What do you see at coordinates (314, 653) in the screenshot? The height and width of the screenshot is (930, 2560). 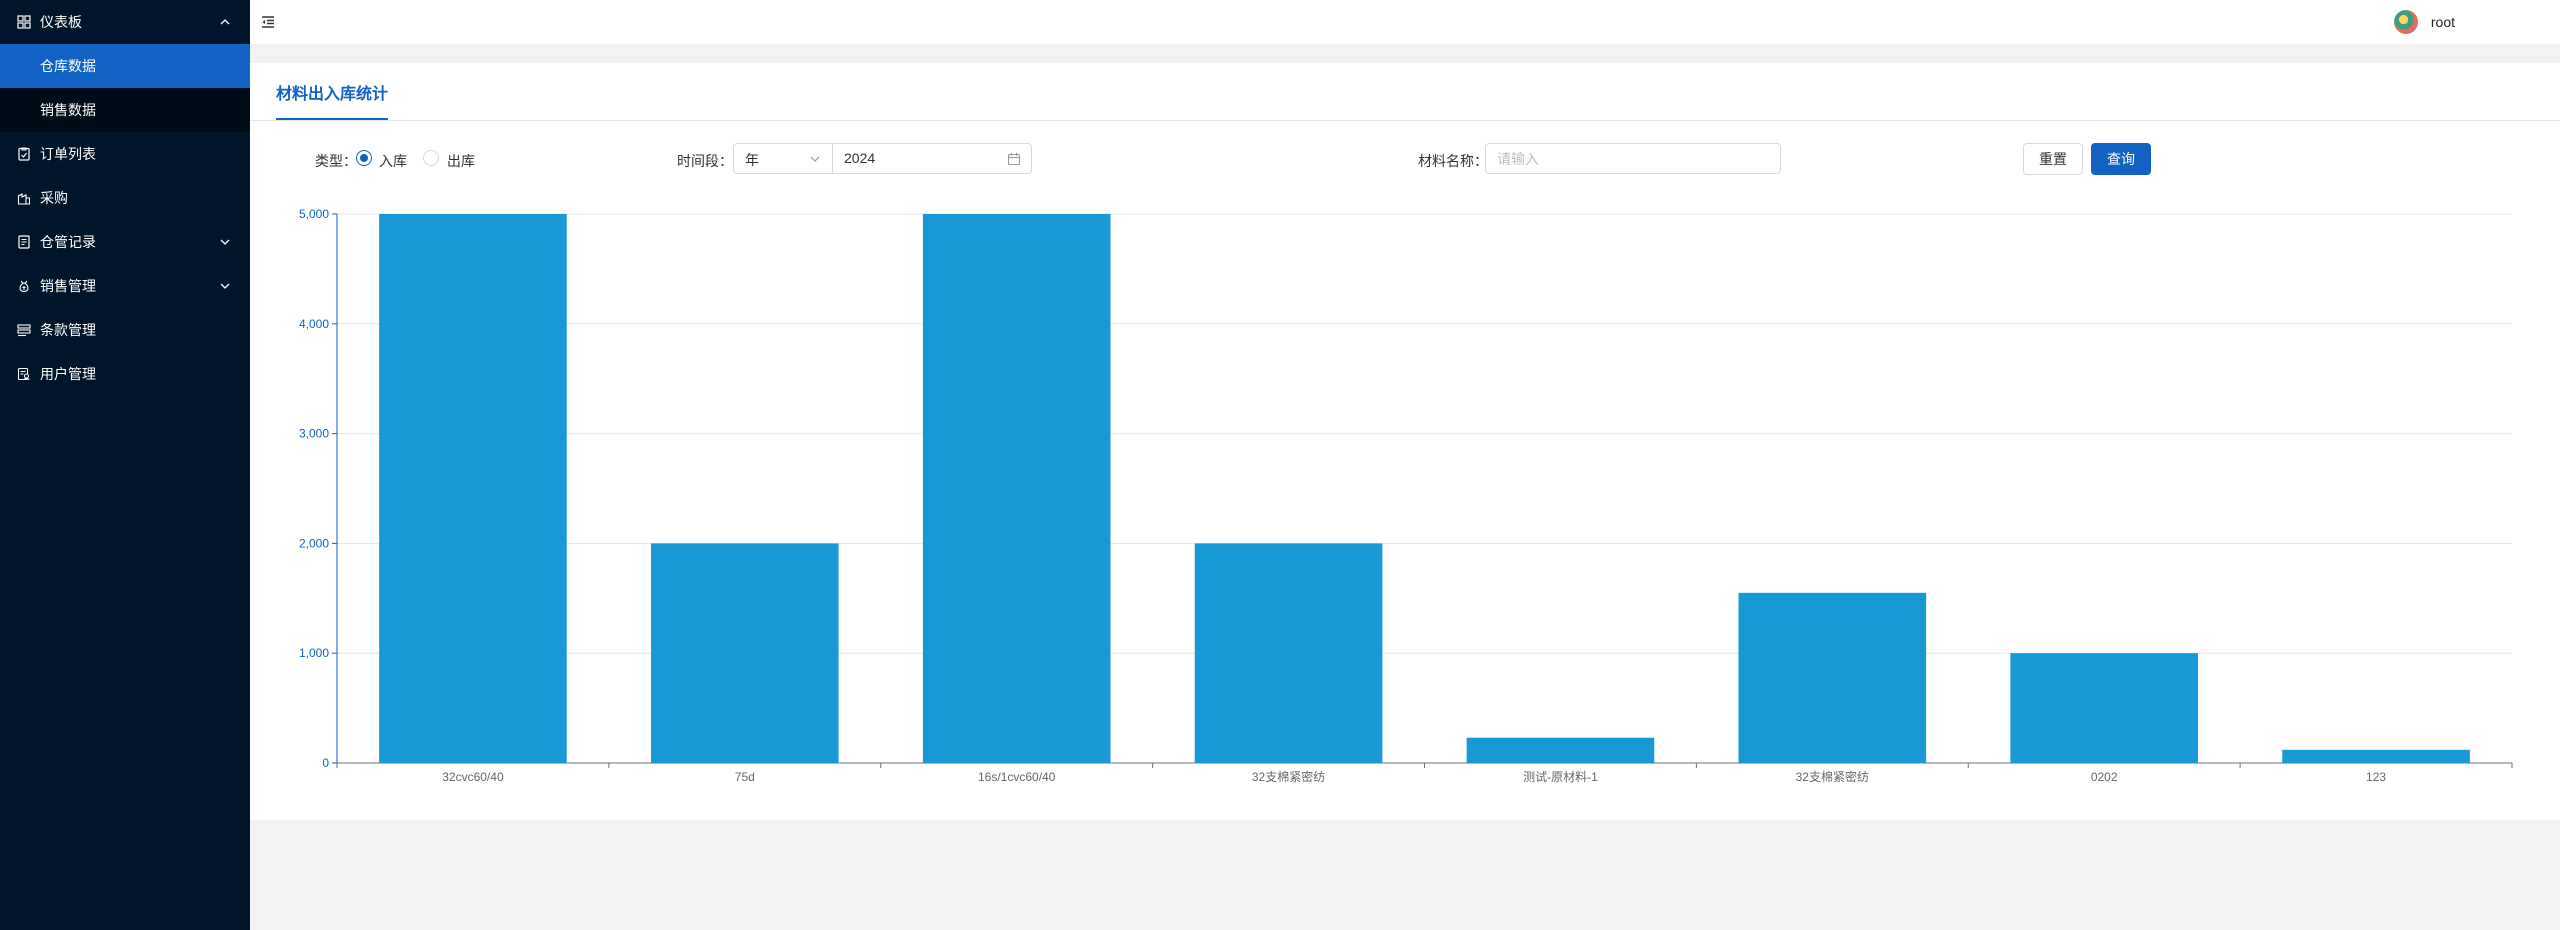 I see `y-tick-label: 1,000` at bounding box center [314, 653].